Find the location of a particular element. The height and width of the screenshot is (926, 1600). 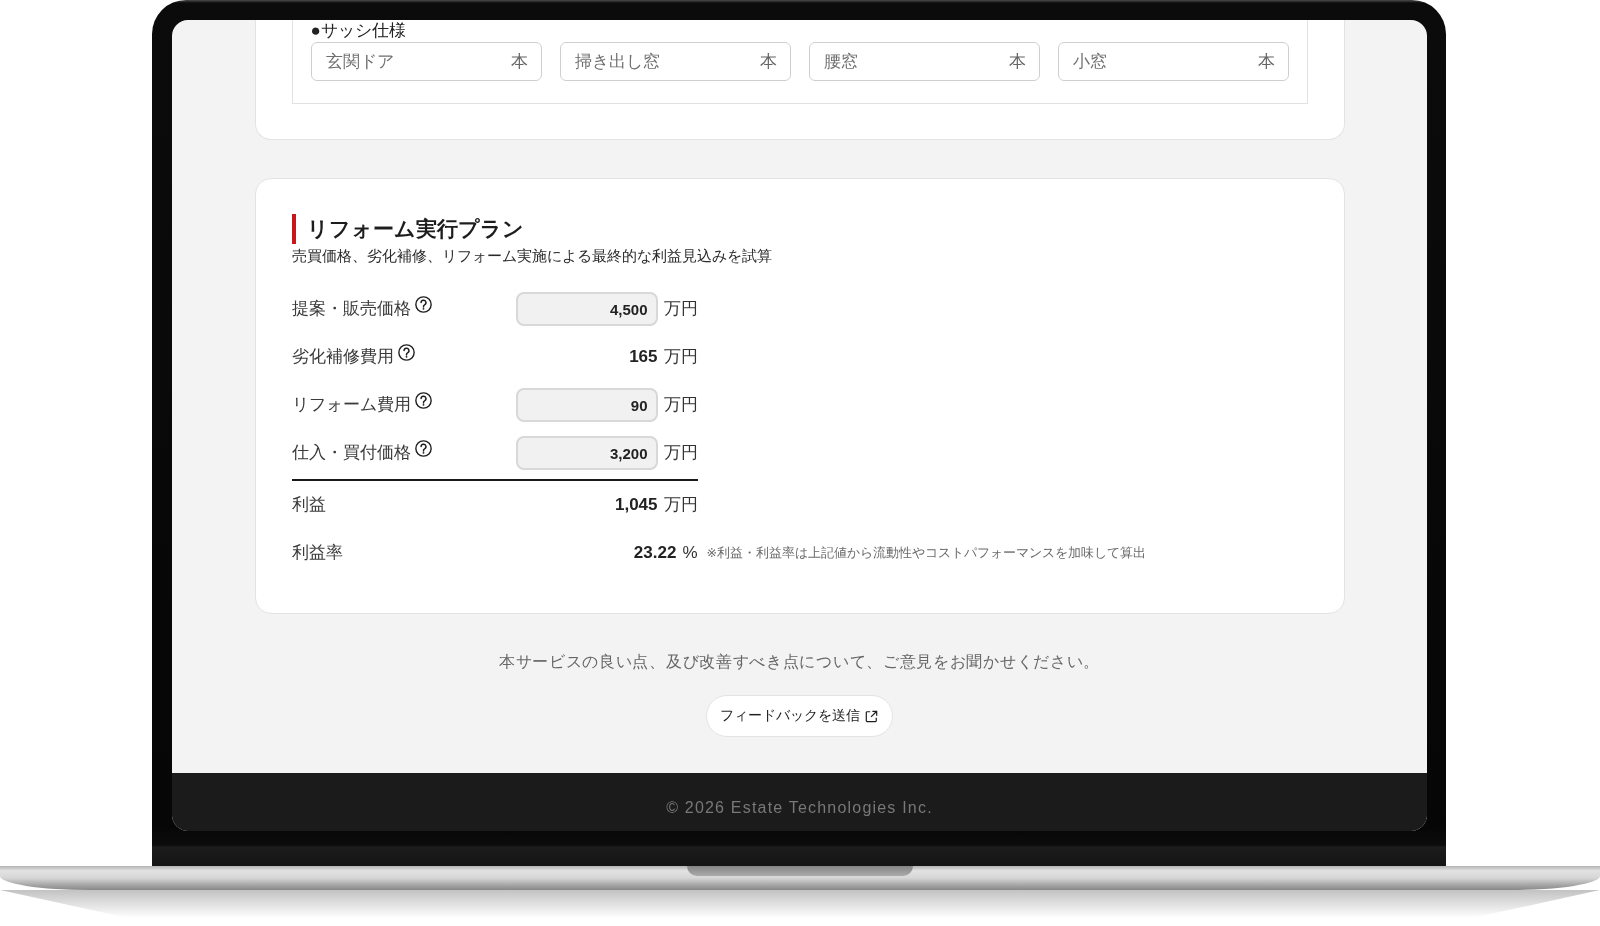

amount-input: 90 is located at coordinates (586, 405).